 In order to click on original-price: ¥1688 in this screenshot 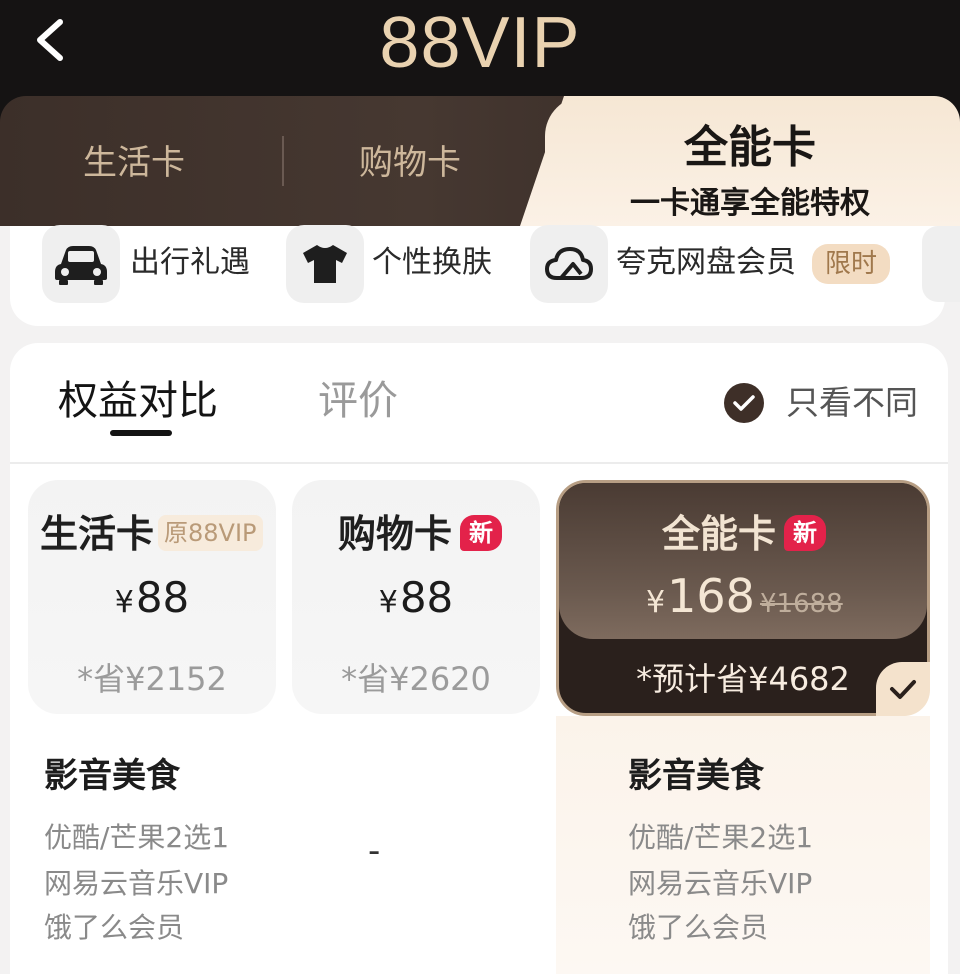, I will do `click(801, 604)`.